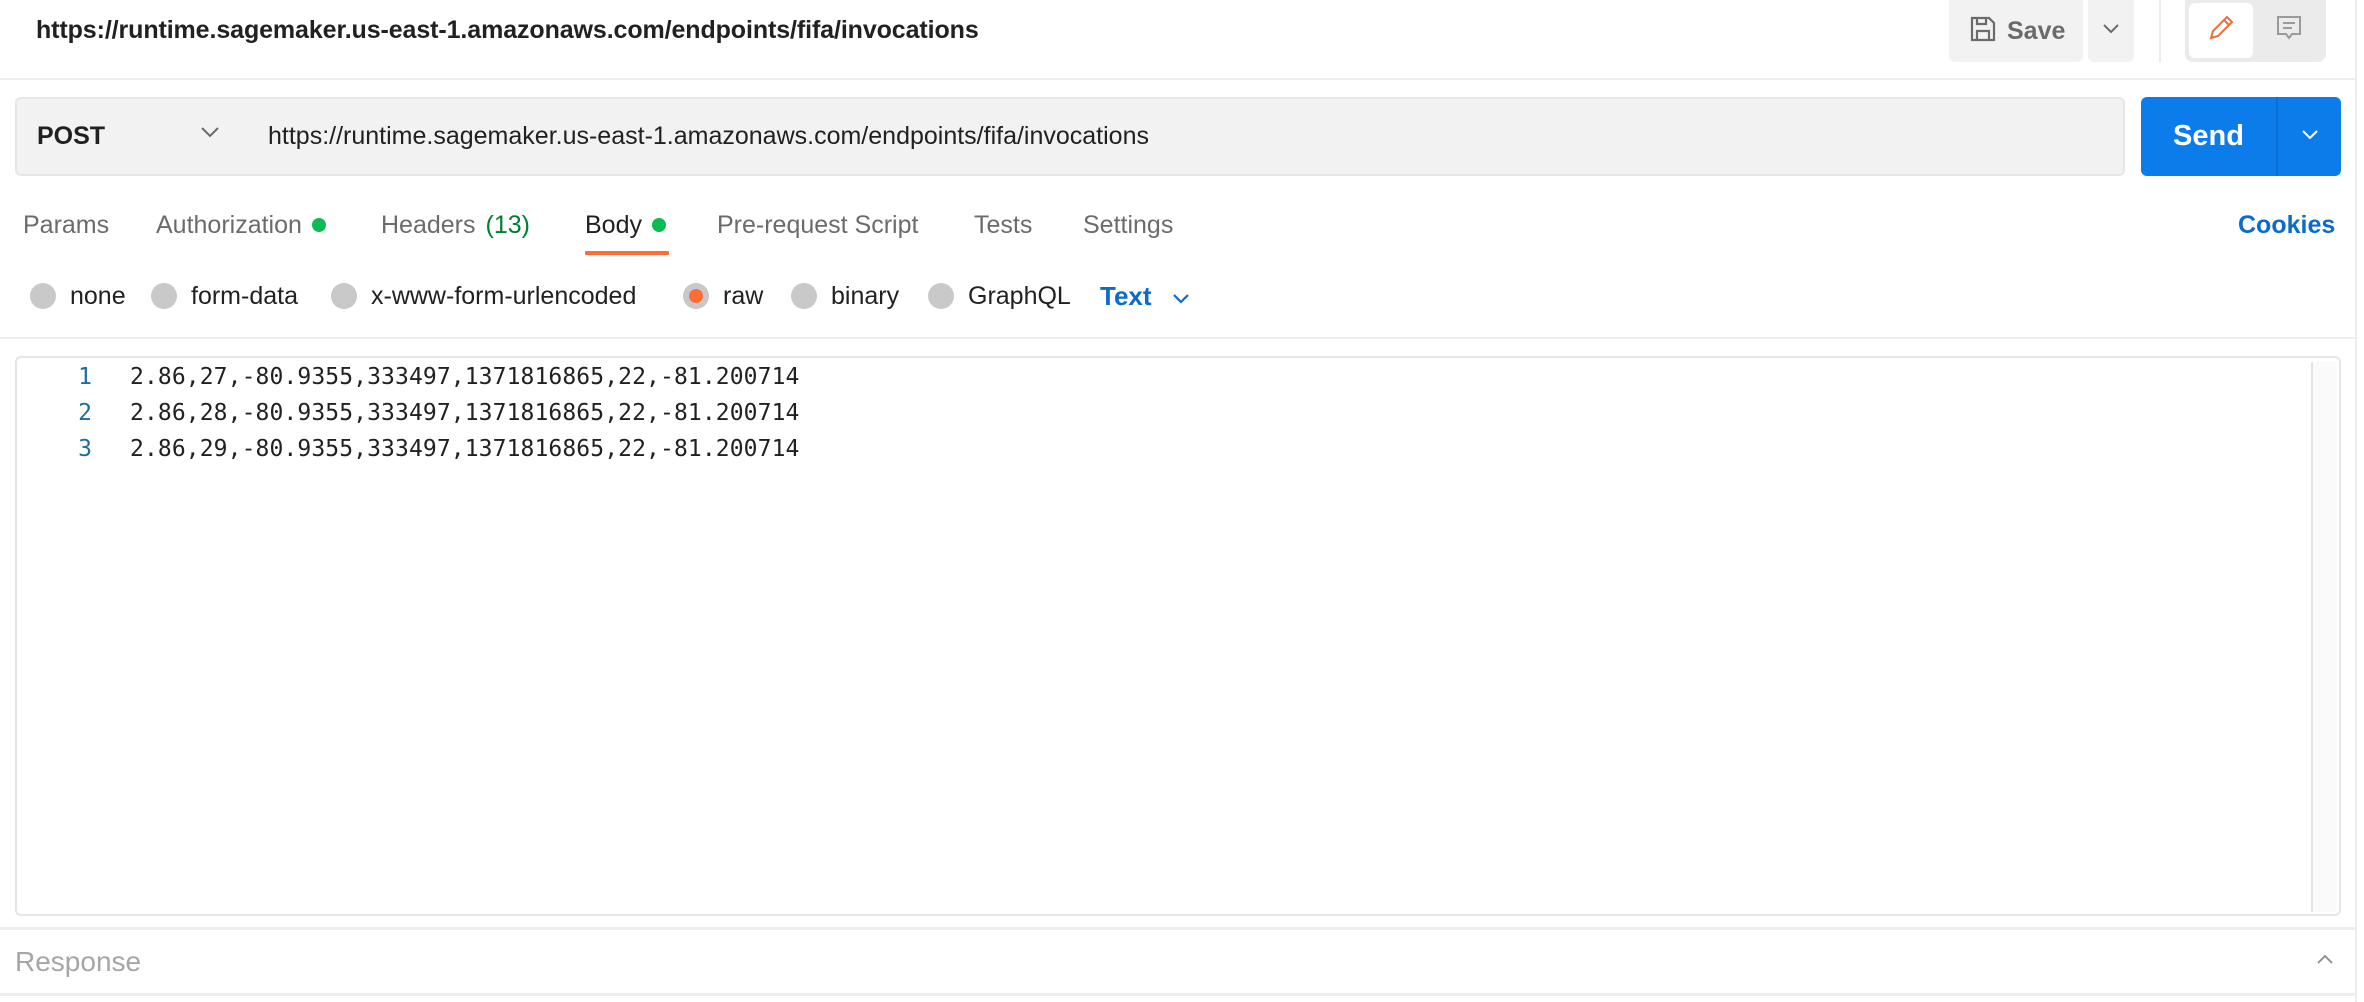  What do you see at coordinates (743, 295) in the screenshot?
I see `radio-label: raw` at bounding box center [743, 295].